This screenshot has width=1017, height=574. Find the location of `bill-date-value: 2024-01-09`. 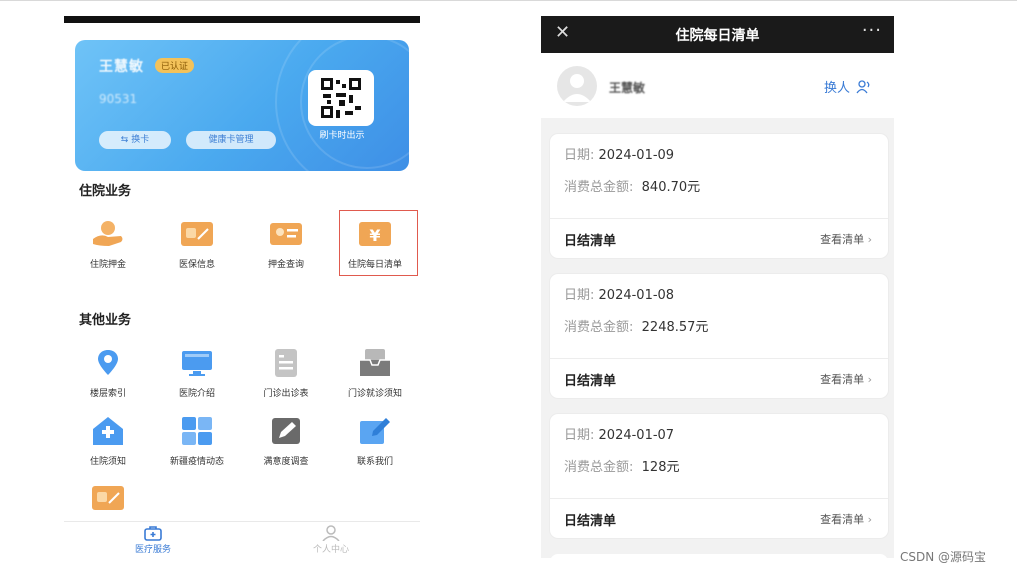

bill-date-value: 2024-01-09 is located at coordinates (636, 155).